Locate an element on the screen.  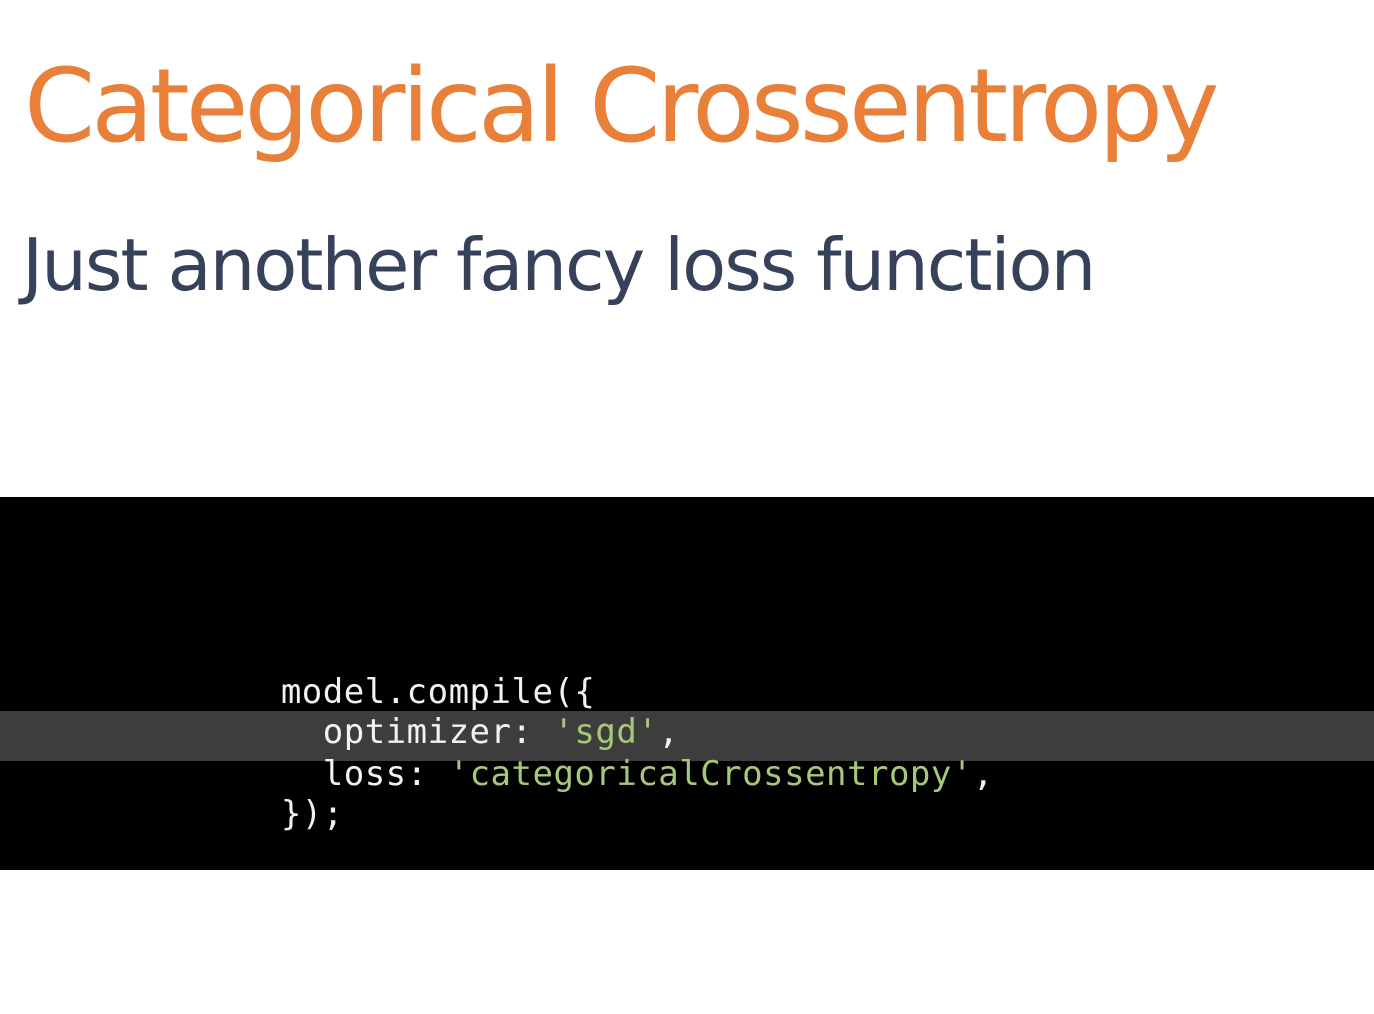
slide-title: Categorical Crossentropy is located at coordinates (621, 106).